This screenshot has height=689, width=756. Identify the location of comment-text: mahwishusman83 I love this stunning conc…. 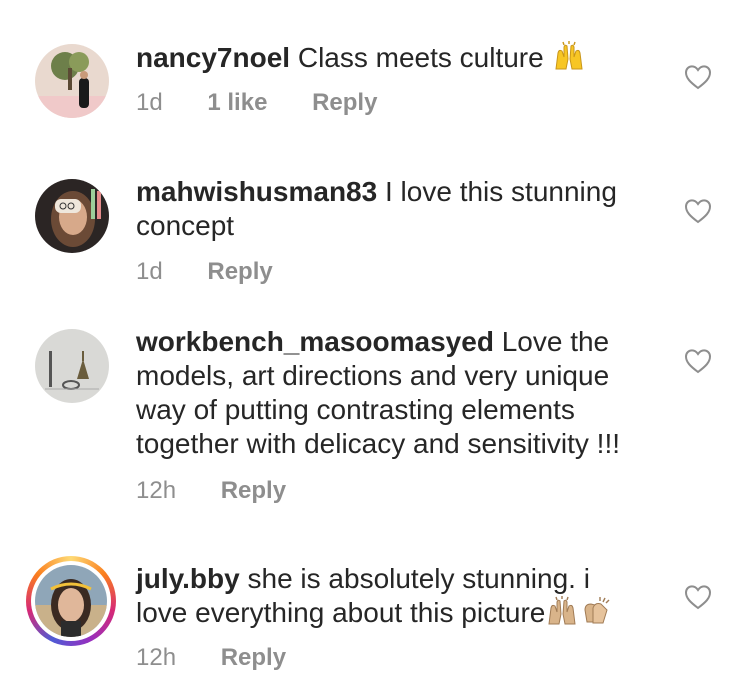
(396, 209).